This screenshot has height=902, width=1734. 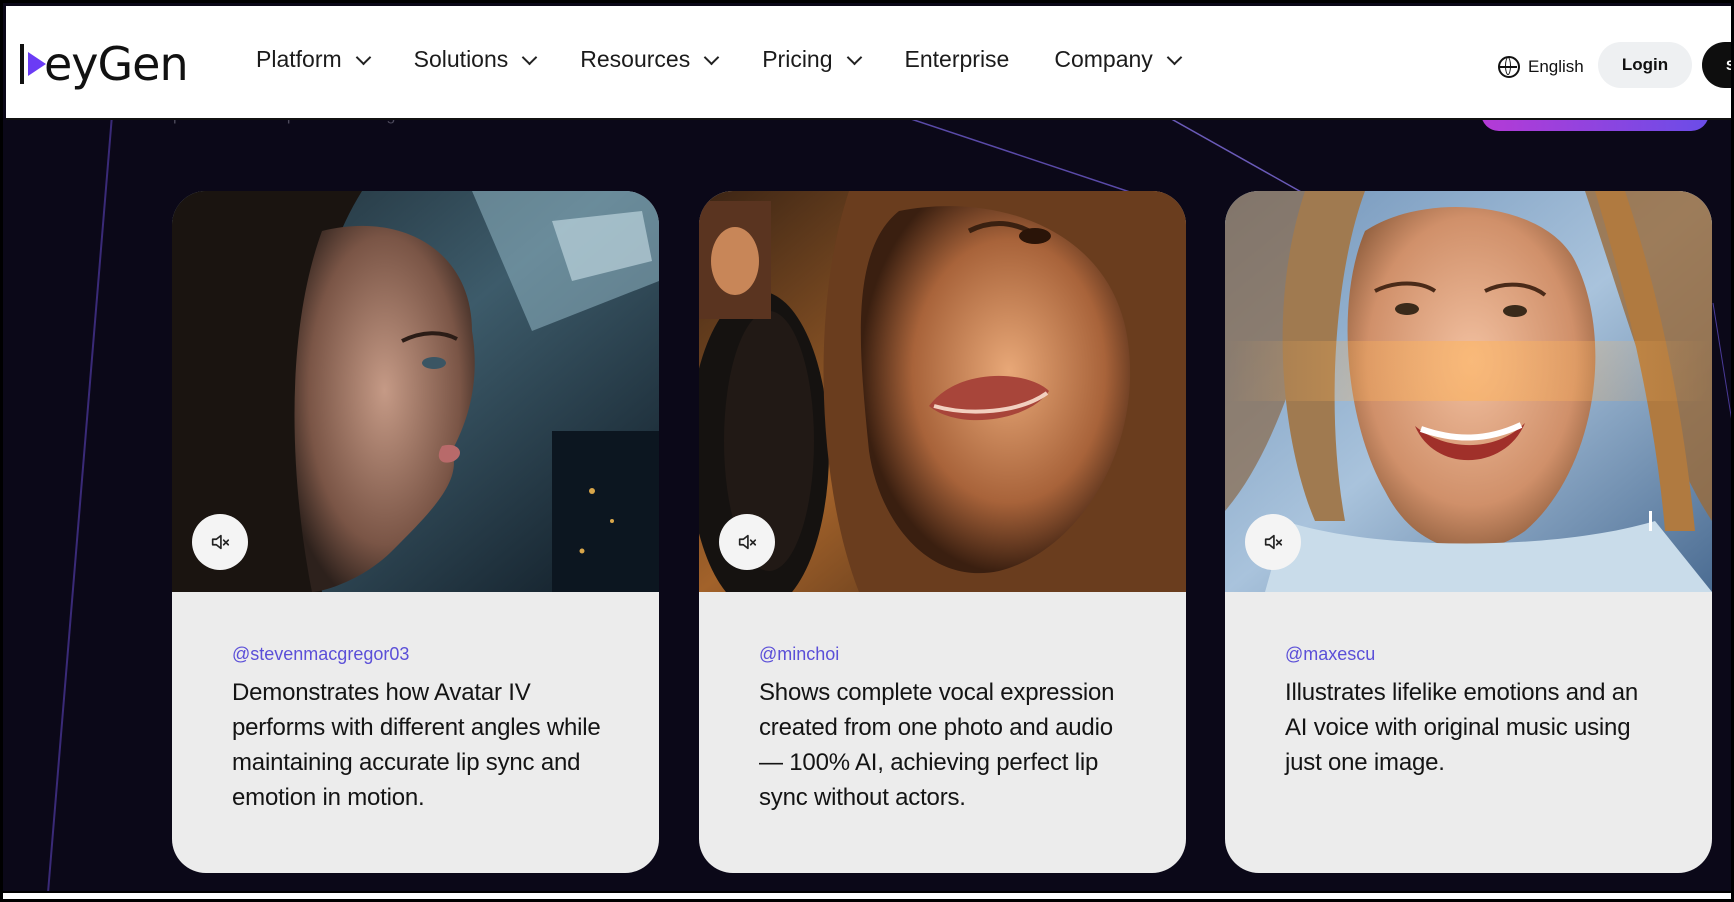 What do you see at coordinates (1103, 59) in the screenshot?
I see `nav-company-label: Company` at bounding box center [1103, 59].